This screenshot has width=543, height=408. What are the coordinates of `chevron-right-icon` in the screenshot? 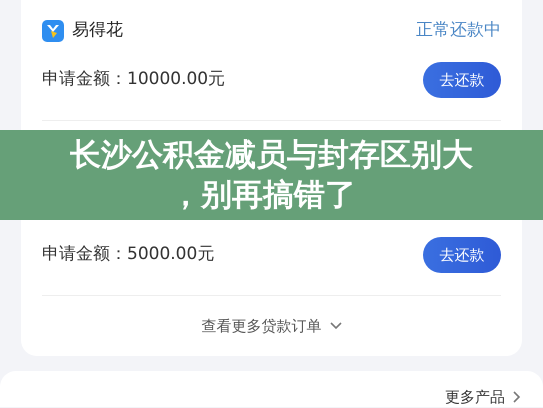 It's located at (517, 397).